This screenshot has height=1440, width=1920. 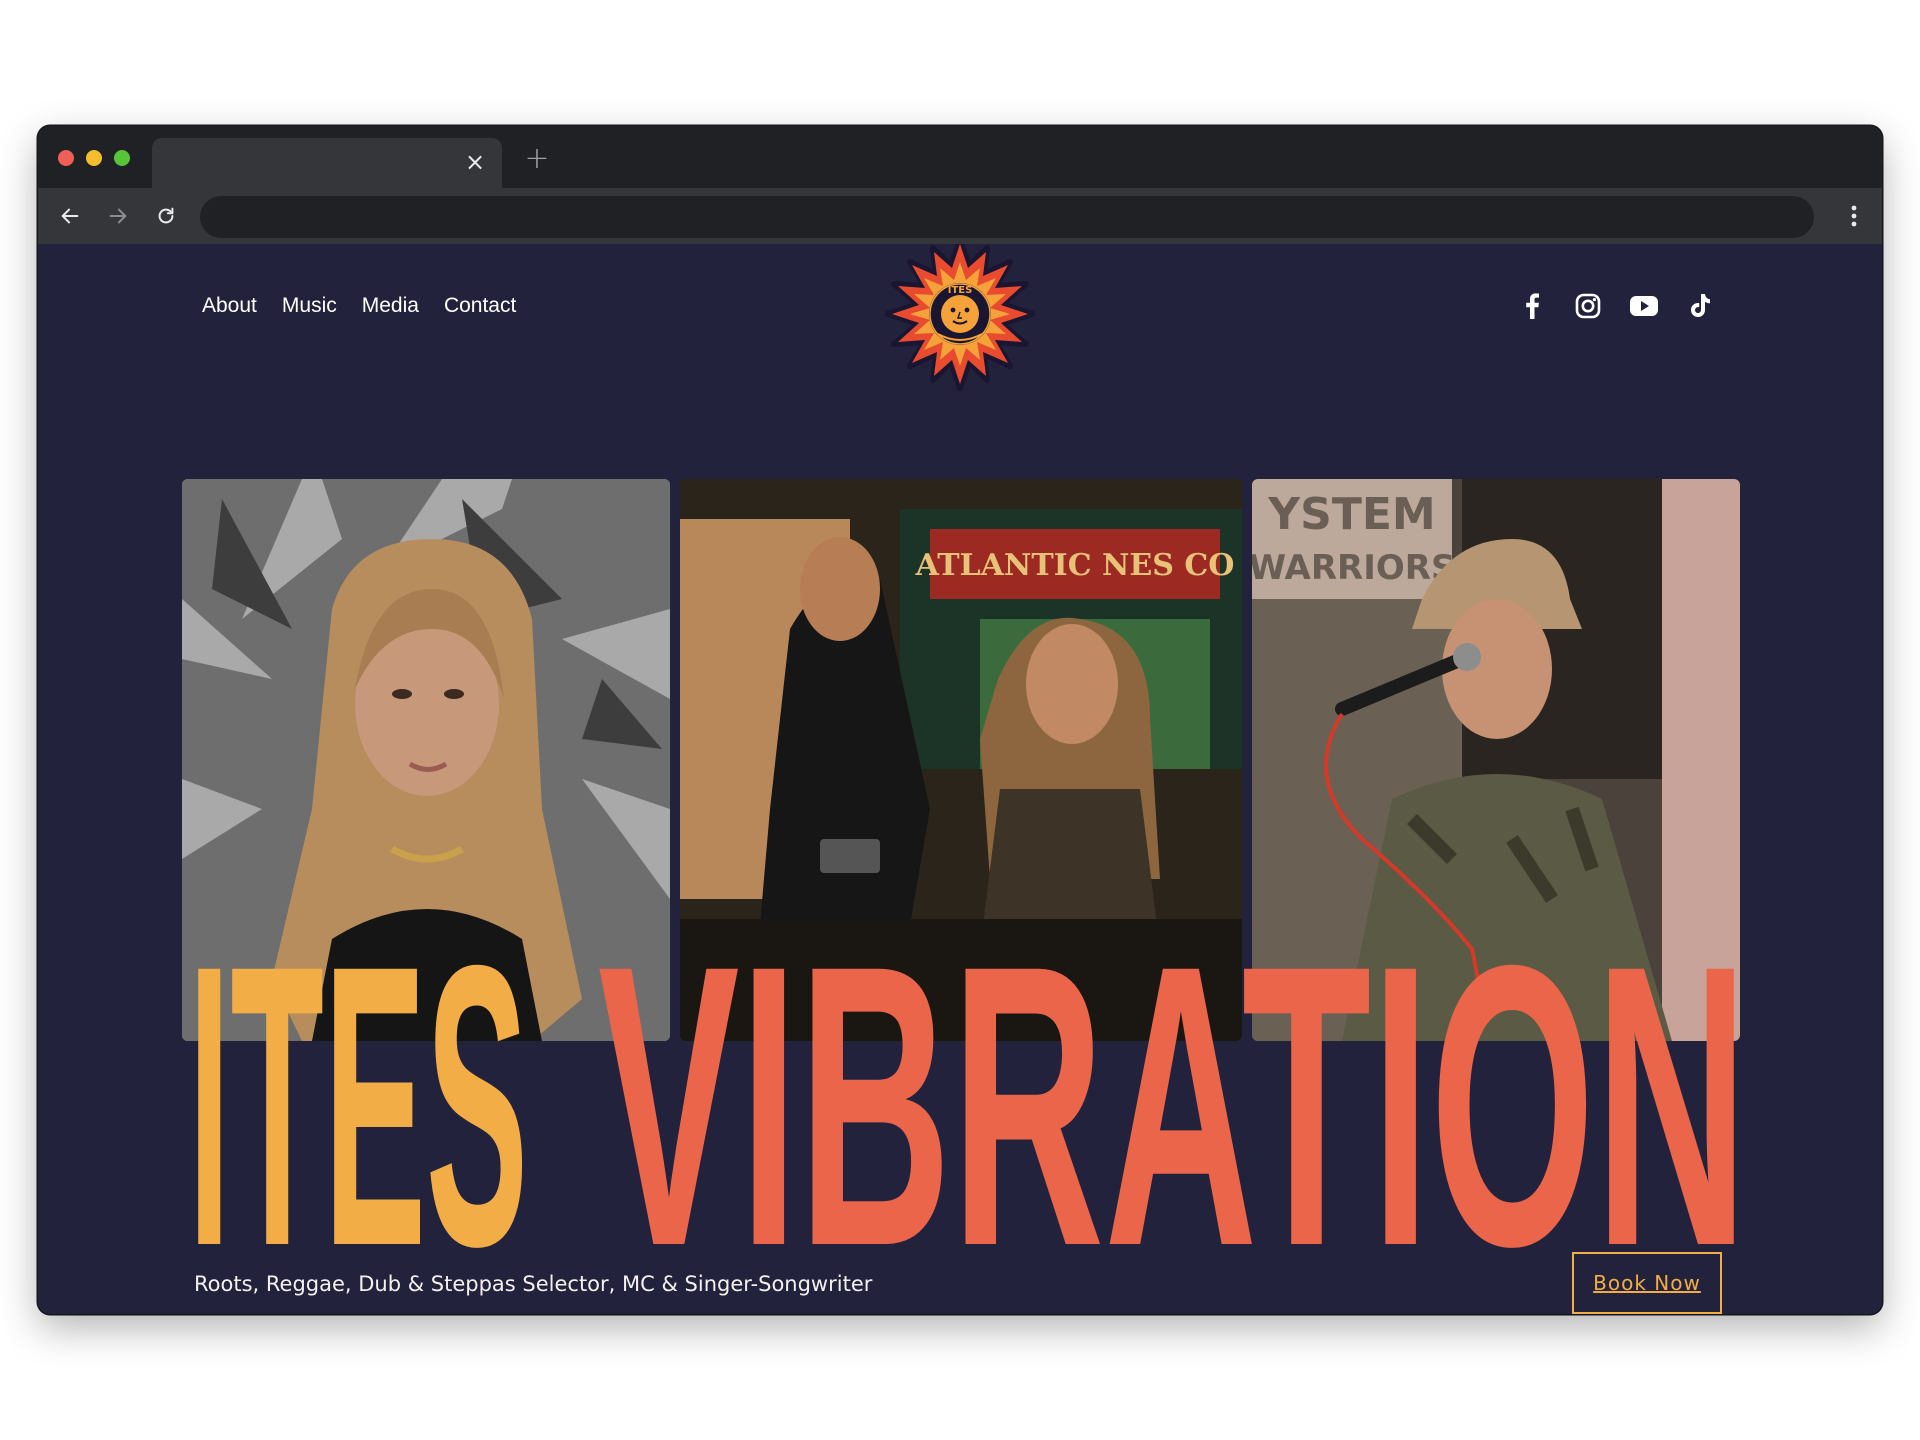 I want to click on tab-bar: × +, so click(x=960, y=157).